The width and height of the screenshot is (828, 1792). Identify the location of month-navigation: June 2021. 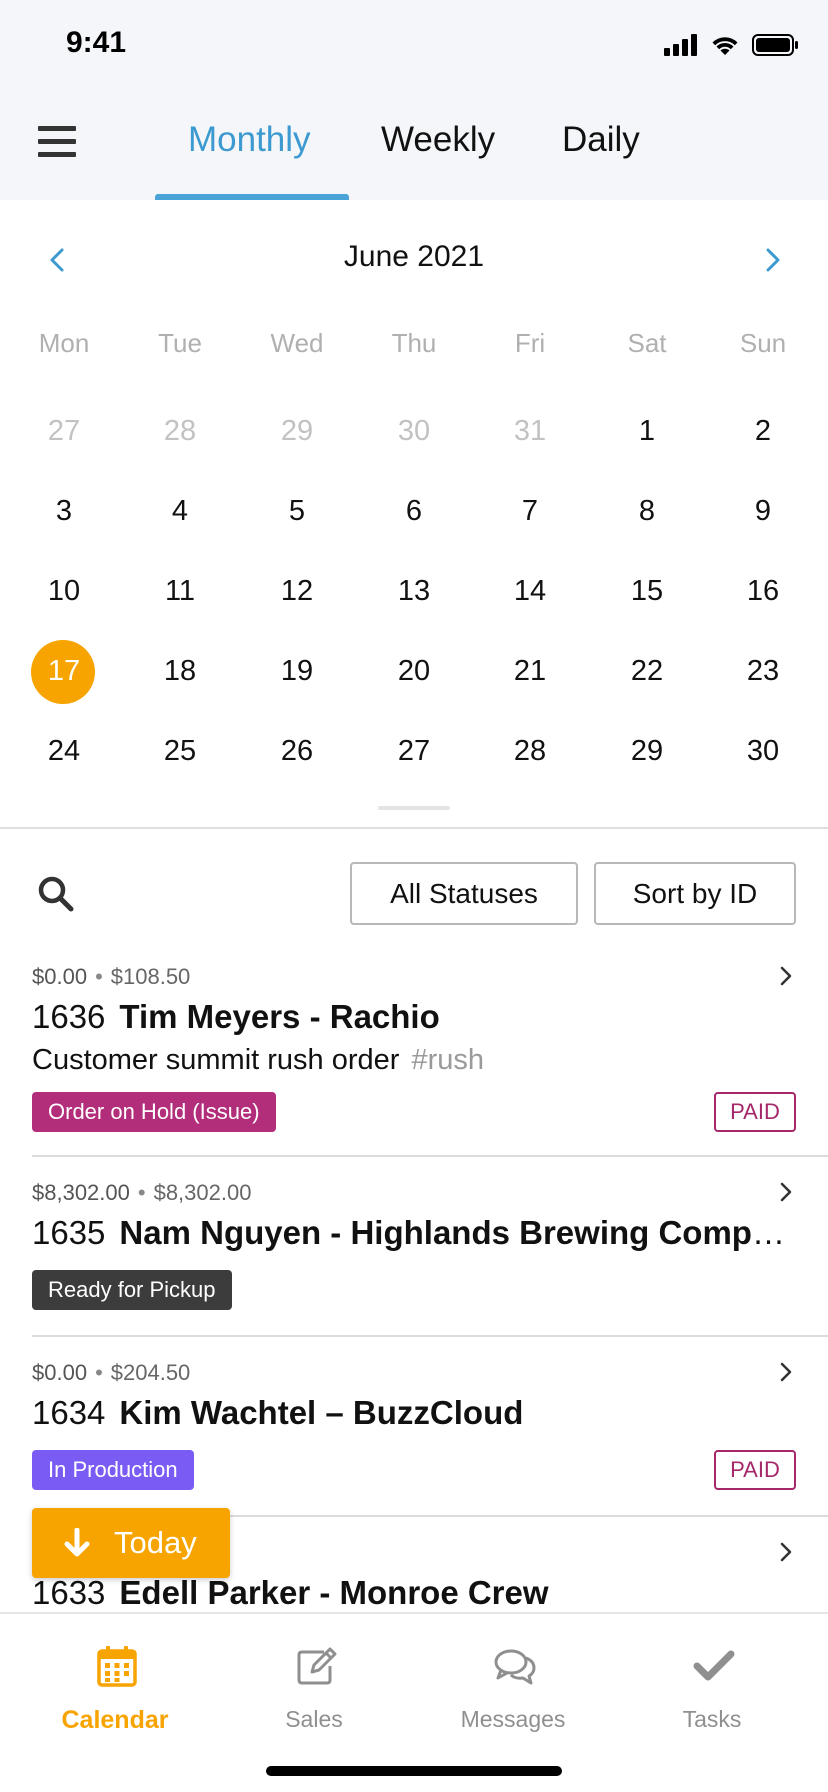
(414, 260).